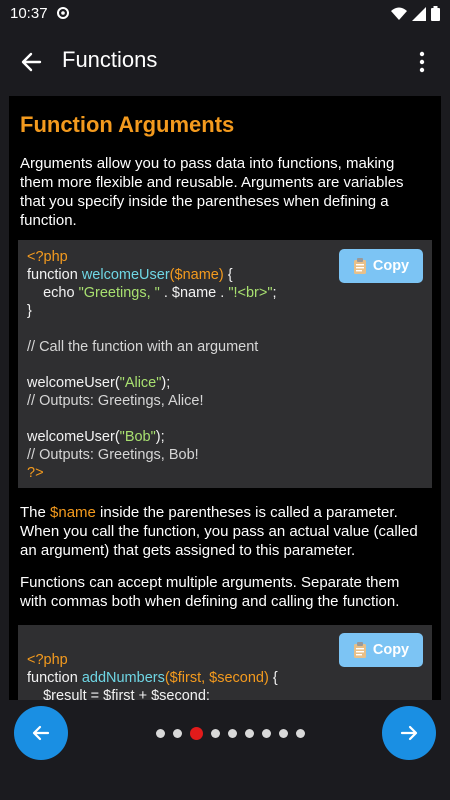  I want to click on next-page-button, so click(409, 733).